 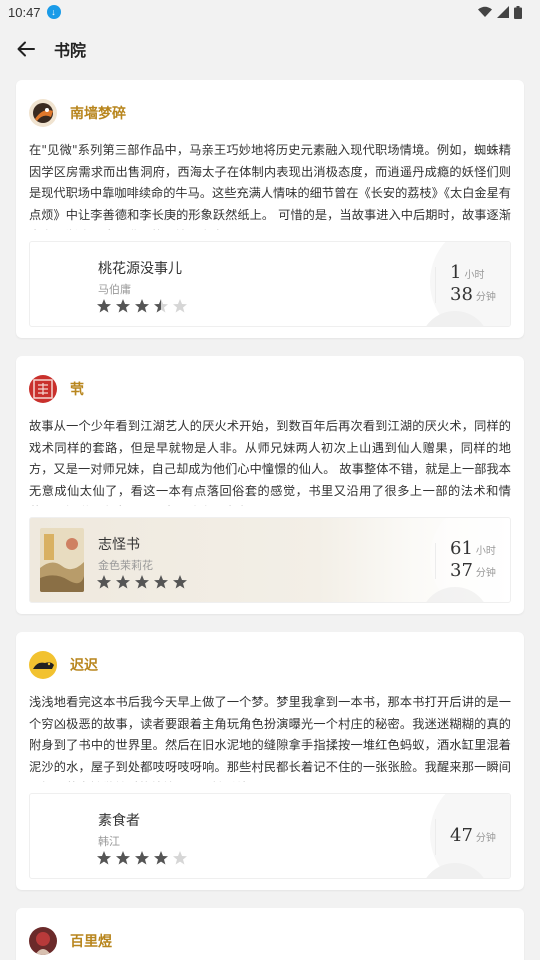 I want to click on battery-icon, so click(x=518, y=12).